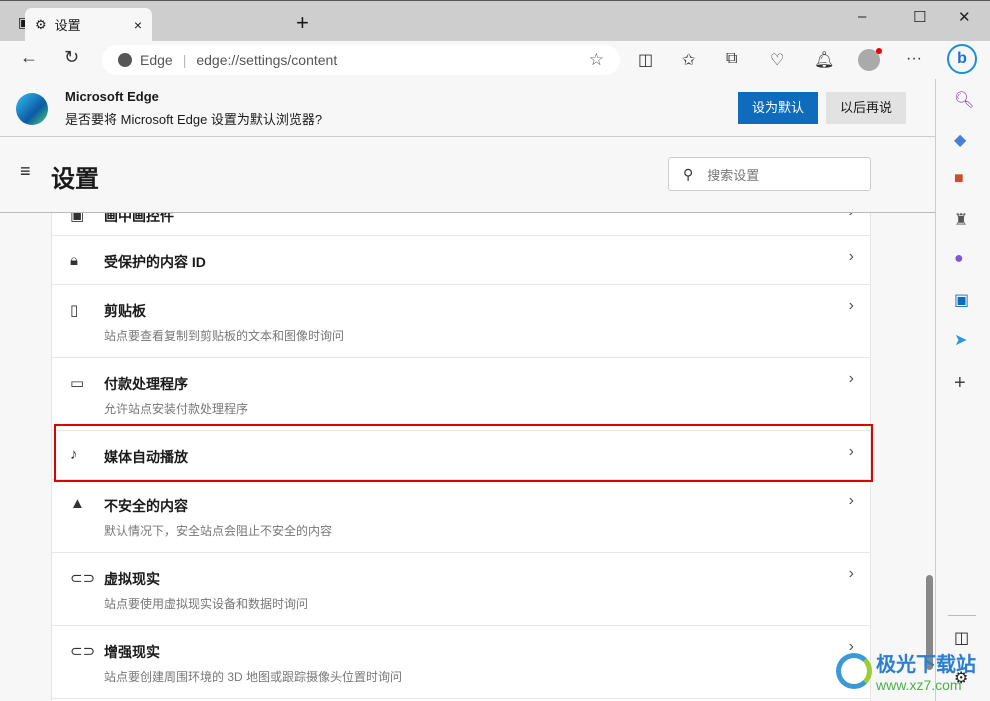 The width and height of the screenshot is (990, 701). Describe the element at coordinates (461, 662) in the screenshot. I see `list-item-augmented-reality: ⊂⊃ 增强现实 站点要创建周围环境的 3D 地图或跟踪摄像头位置时询问 ›` at that location.